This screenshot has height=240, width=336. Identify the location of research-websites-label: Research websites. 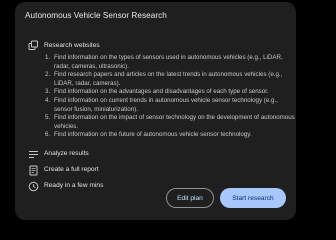
(72, 45).